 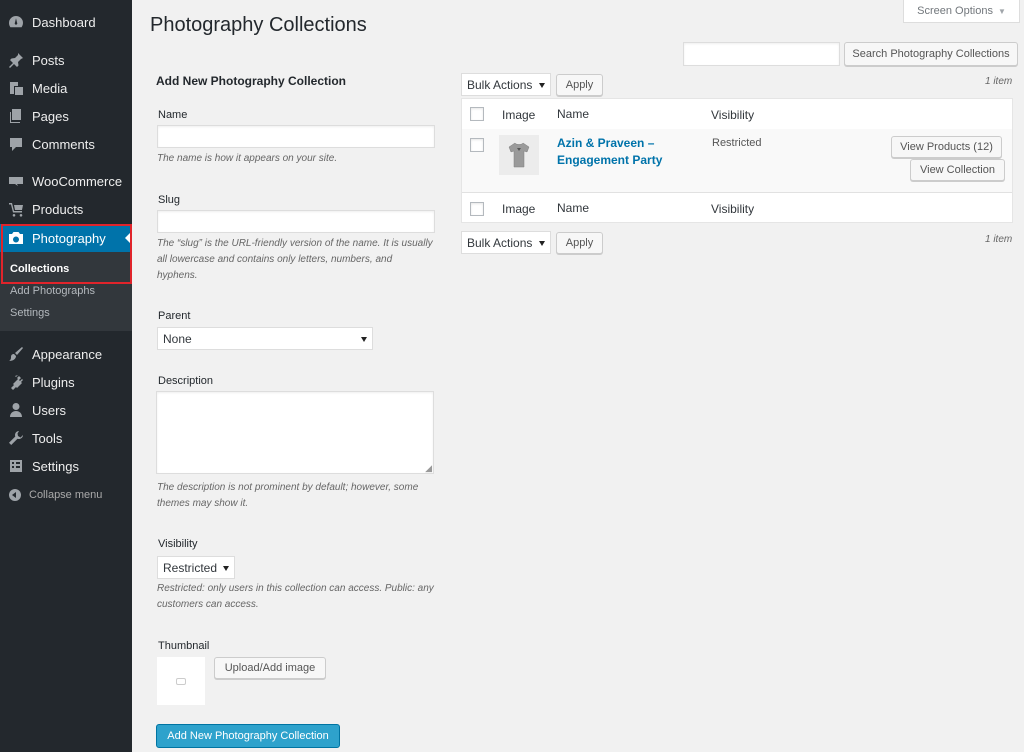 I want to click on view-collection-button: View Collection, so click(x=957, y=170).